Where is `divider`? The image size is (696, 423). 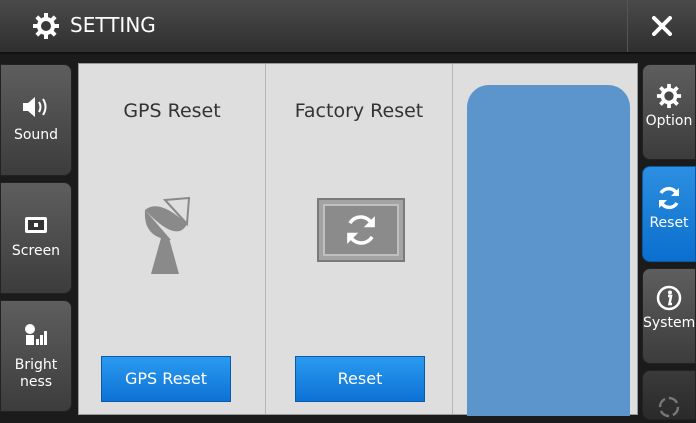
divider is located at coordinates (452, 239).